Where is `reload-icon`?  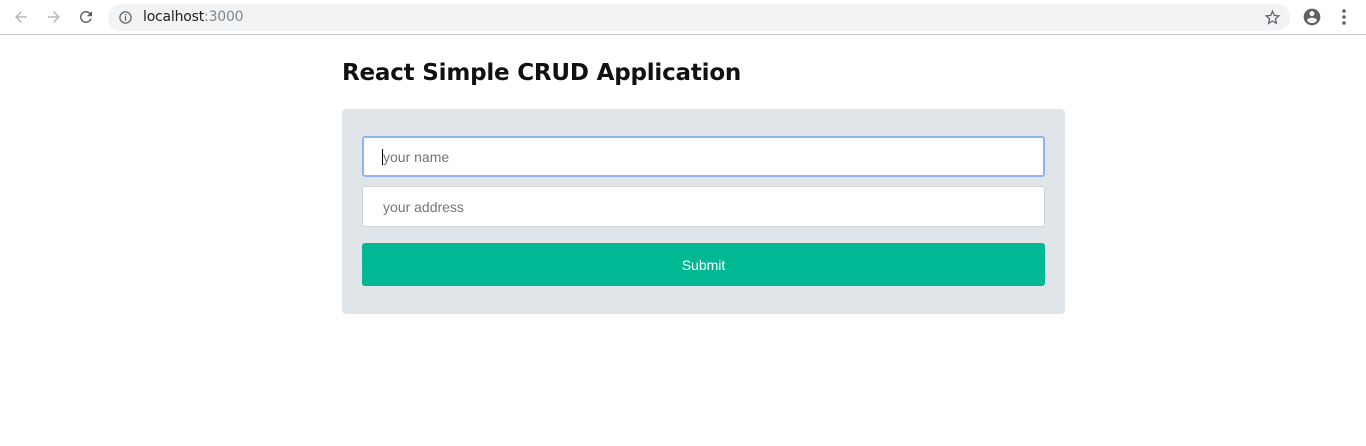
reload-icon is located at coordinates (85, 16).